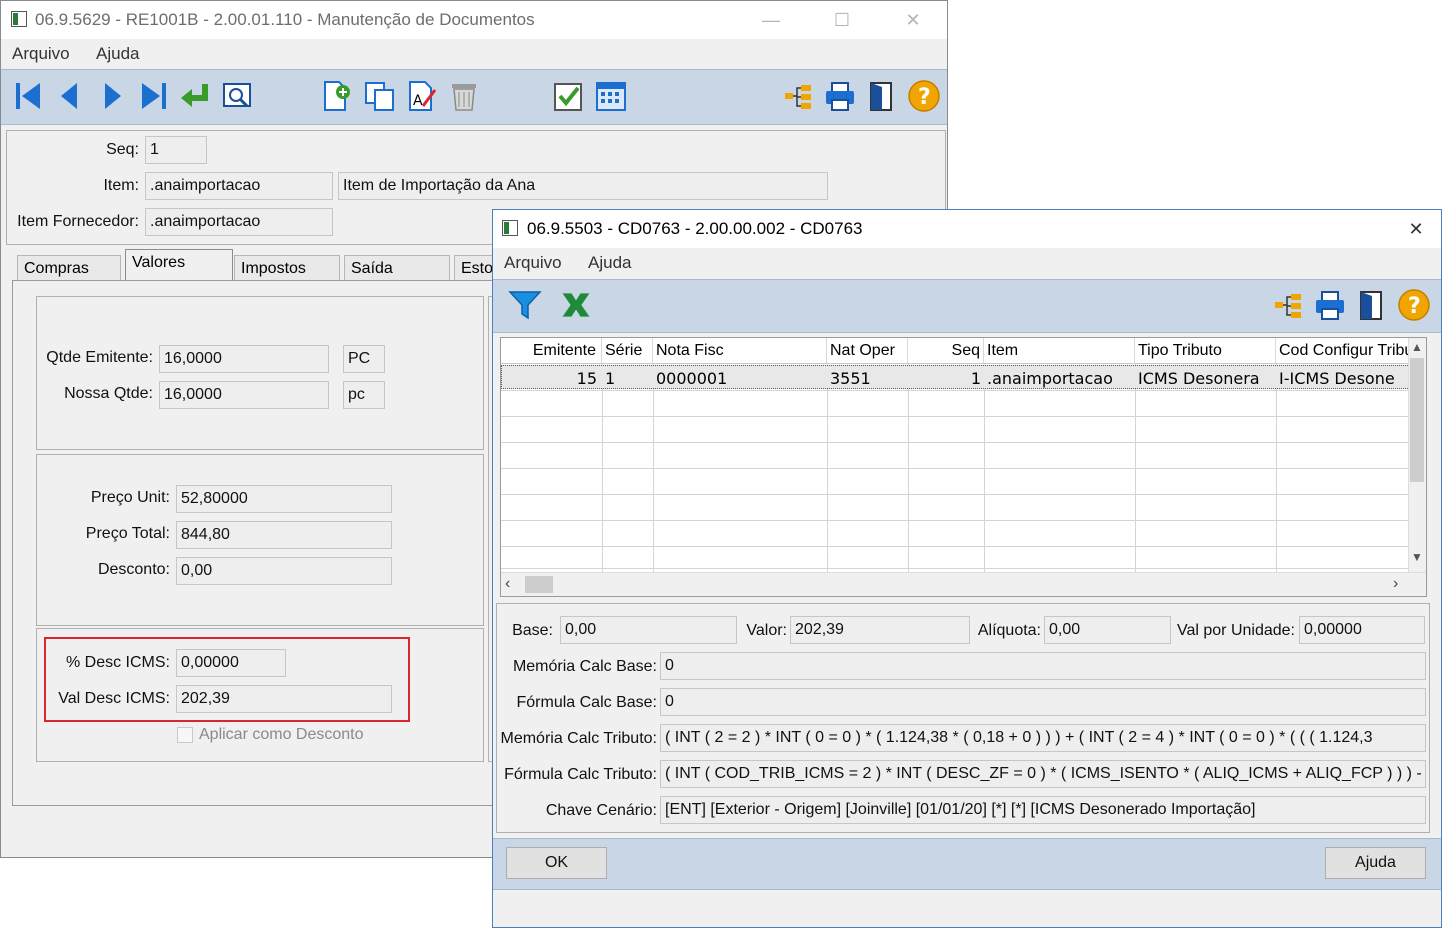 The height and width of the screenshot is (928, 1443). I want to click on tab-impostos: Impostos, so click(287, 268).